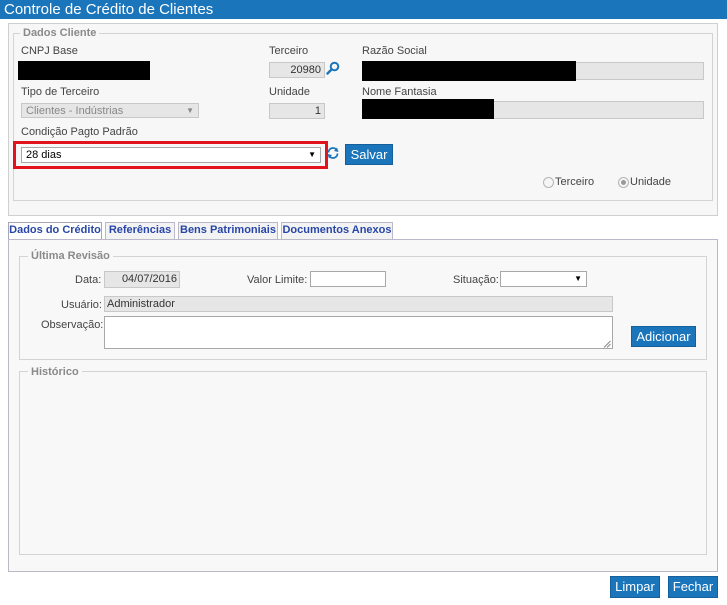 The height and width of the screenshot is (605, 727). Describe the element at coordinates (44, 155) in the screenshot. I see `condicao-pagto-value: 28 dias` at that location.